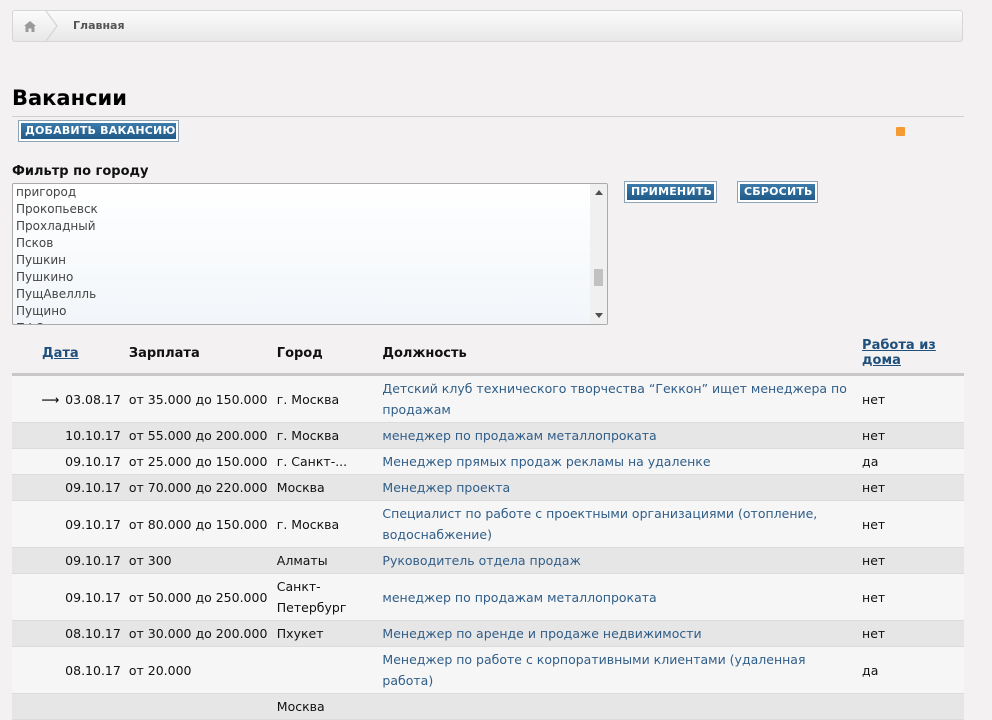 The image size is (992, 720). What do you see at coordinates (618, 488) in the screenshot?
I see `cell-position: Менеджер проекта` at bounding box center [618, 488].